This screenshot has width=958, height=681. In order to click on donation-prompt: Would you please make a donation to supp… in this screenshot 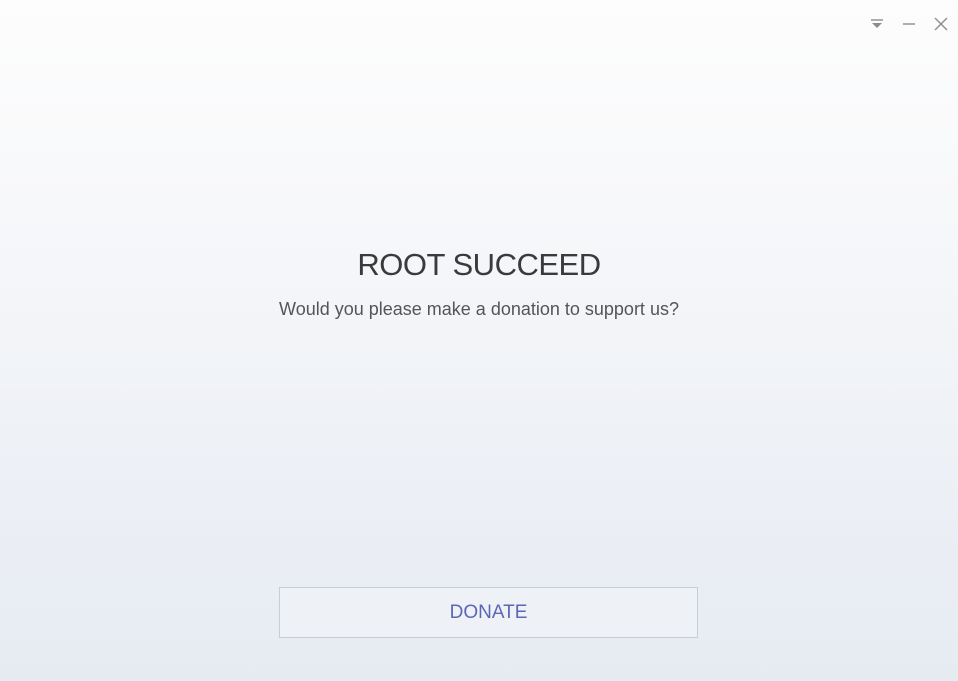, I will do `click(479, 309)`.